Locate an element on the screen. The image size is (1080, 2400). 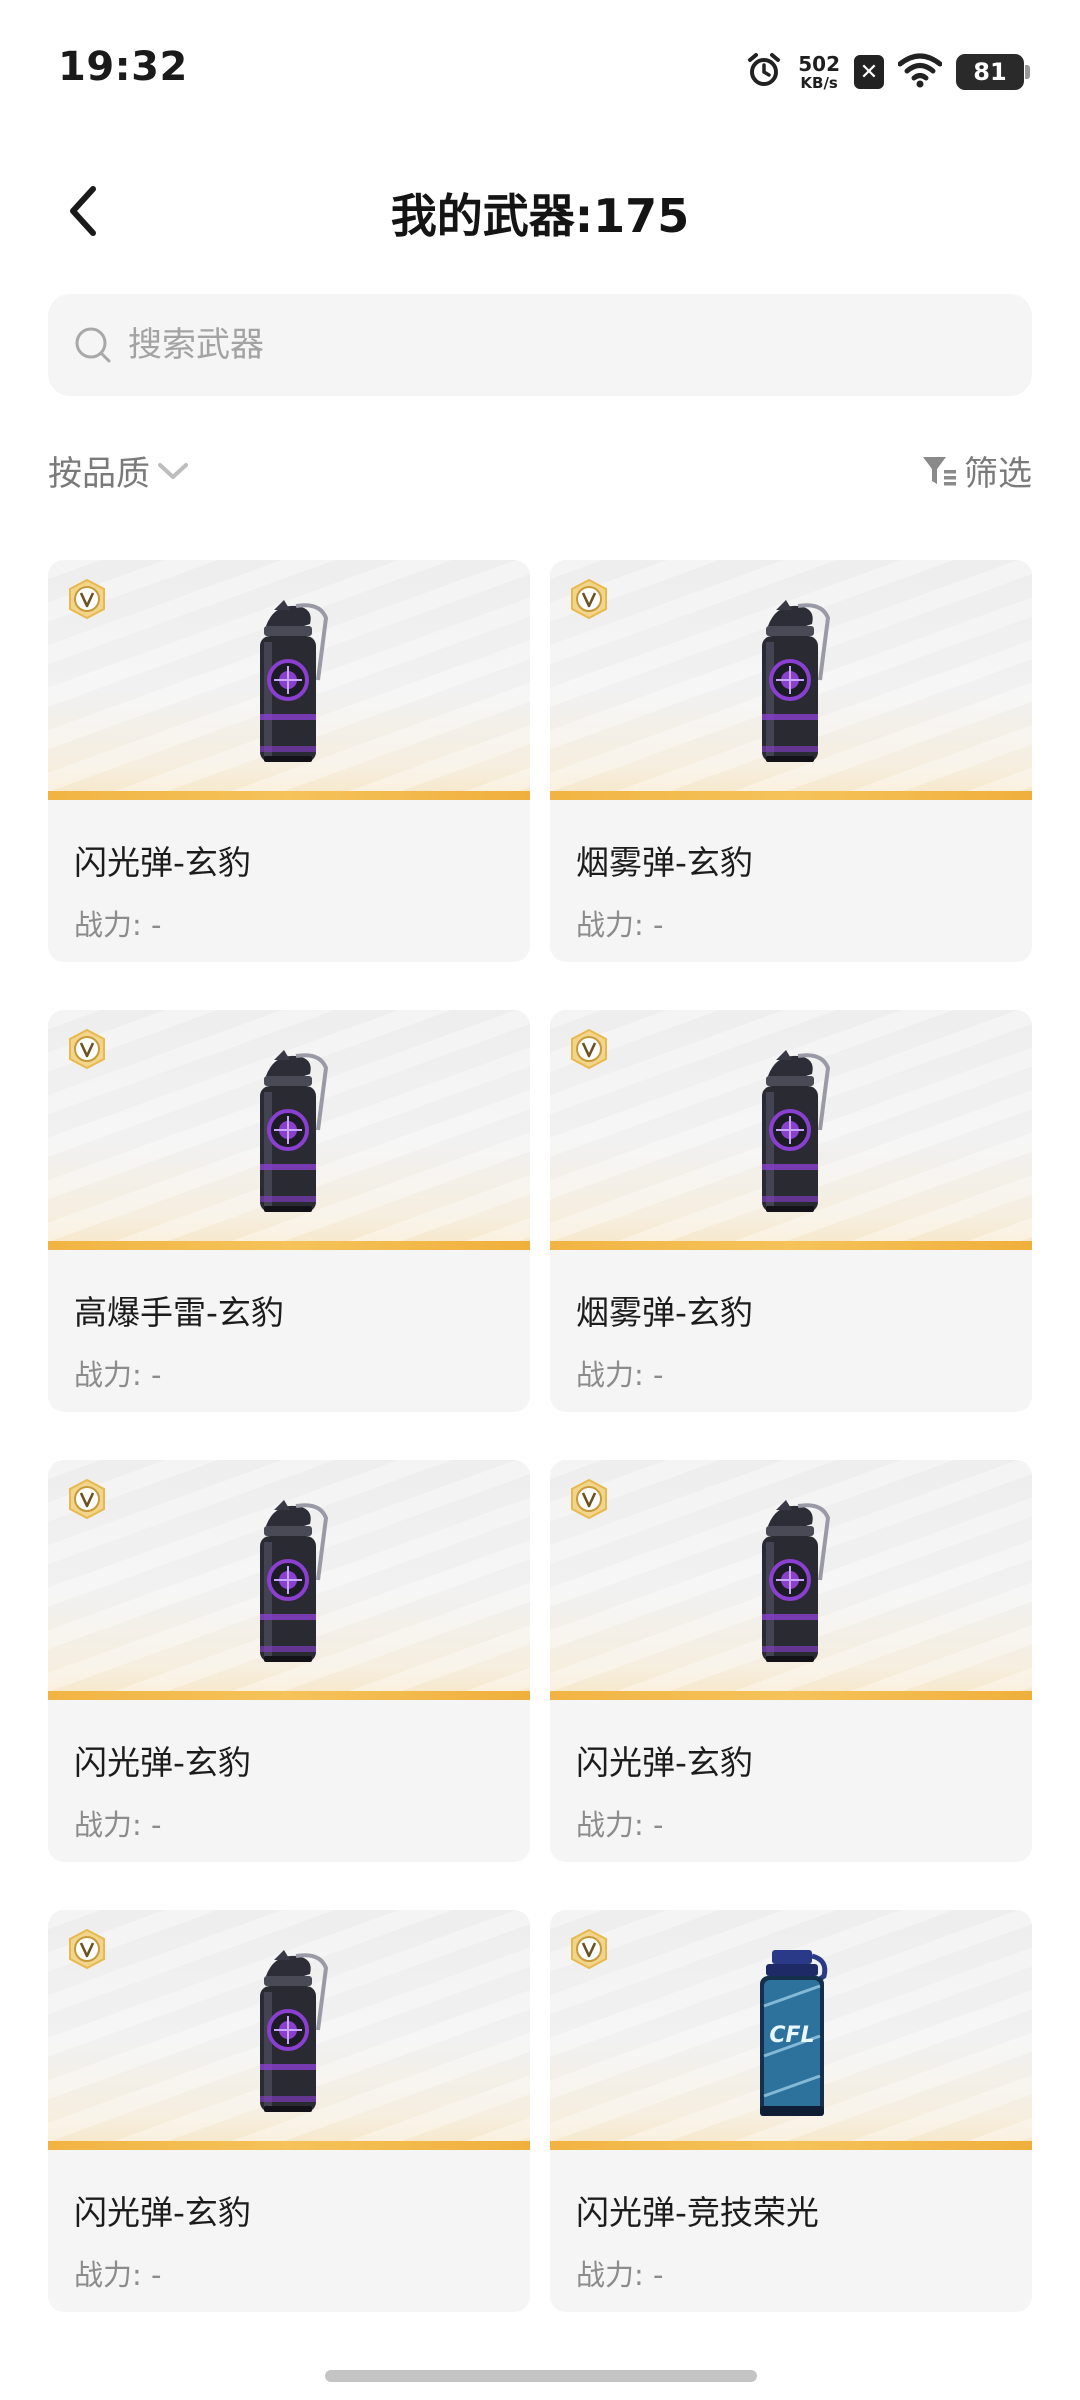
x-app-icon: ✕ is located at coordinates (869, 72).